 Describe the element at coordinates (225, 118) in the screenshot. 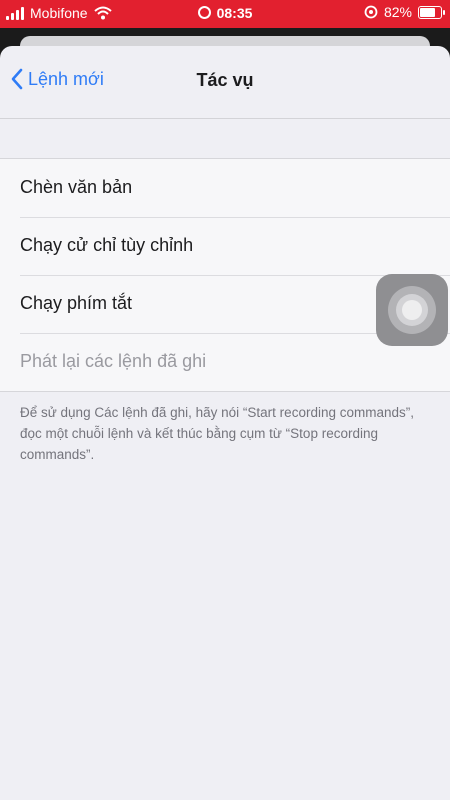

I see `nav-divider` at that location.